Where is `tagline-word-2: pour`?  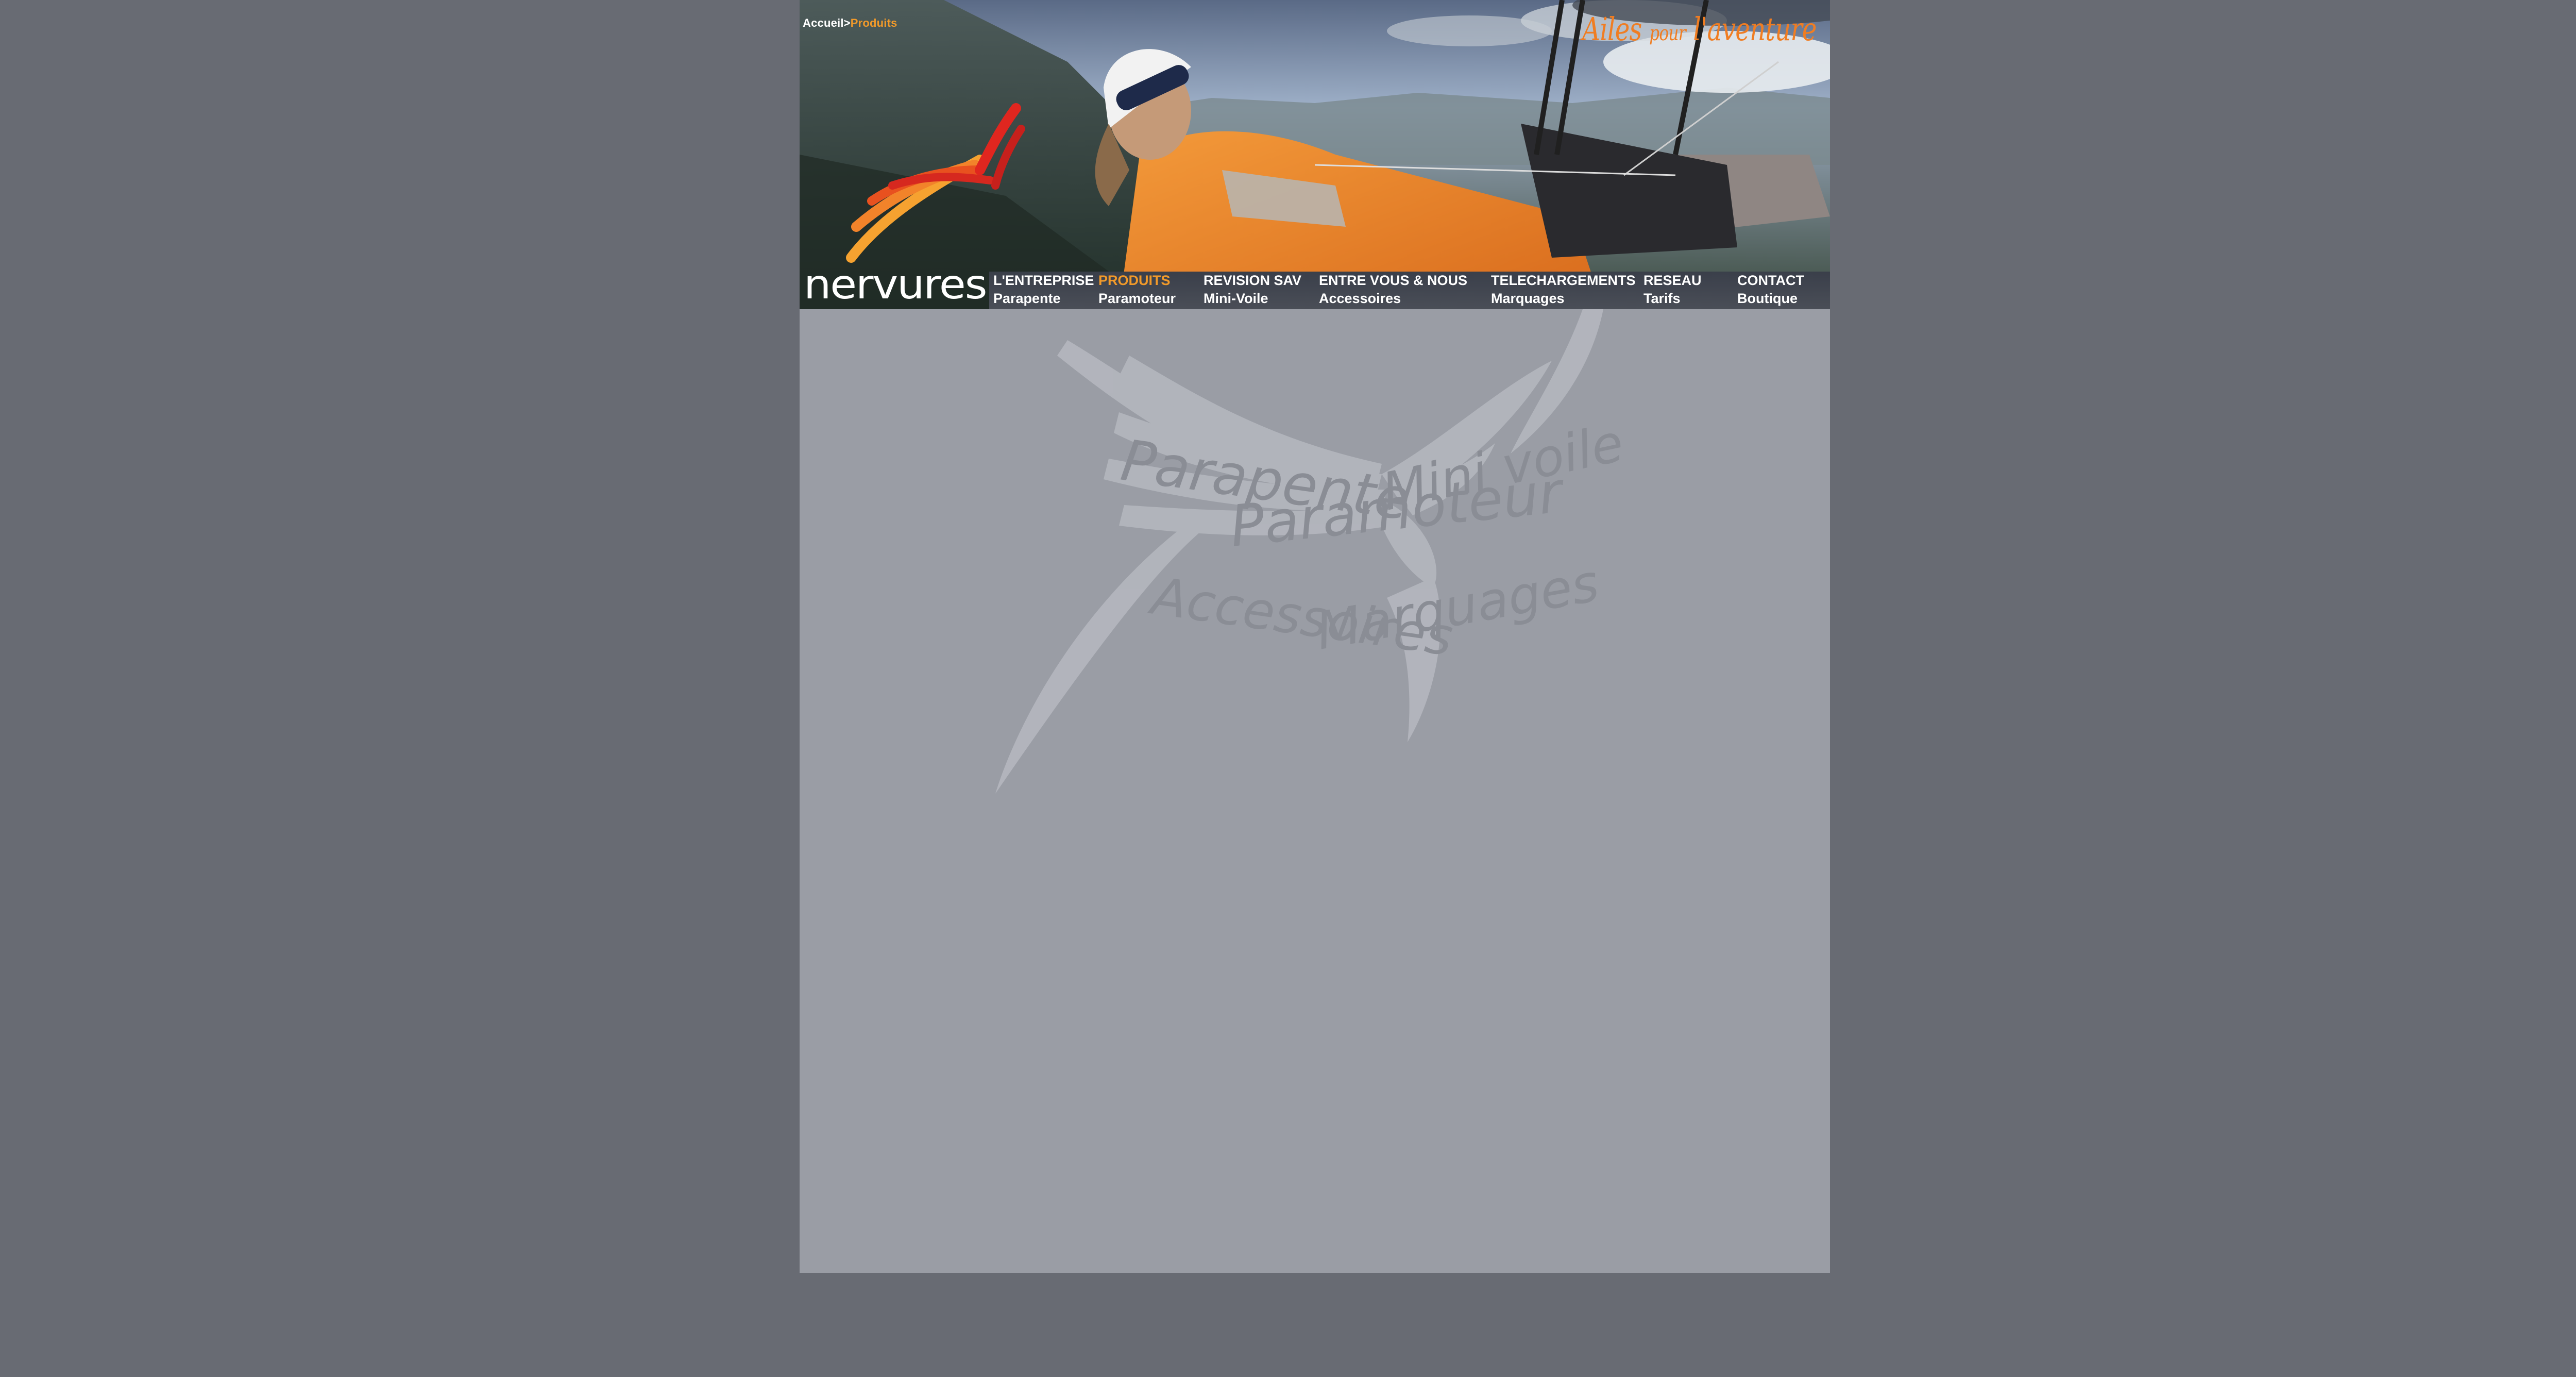 tagline-word-2: pour is located at coordinates (1667, 33).